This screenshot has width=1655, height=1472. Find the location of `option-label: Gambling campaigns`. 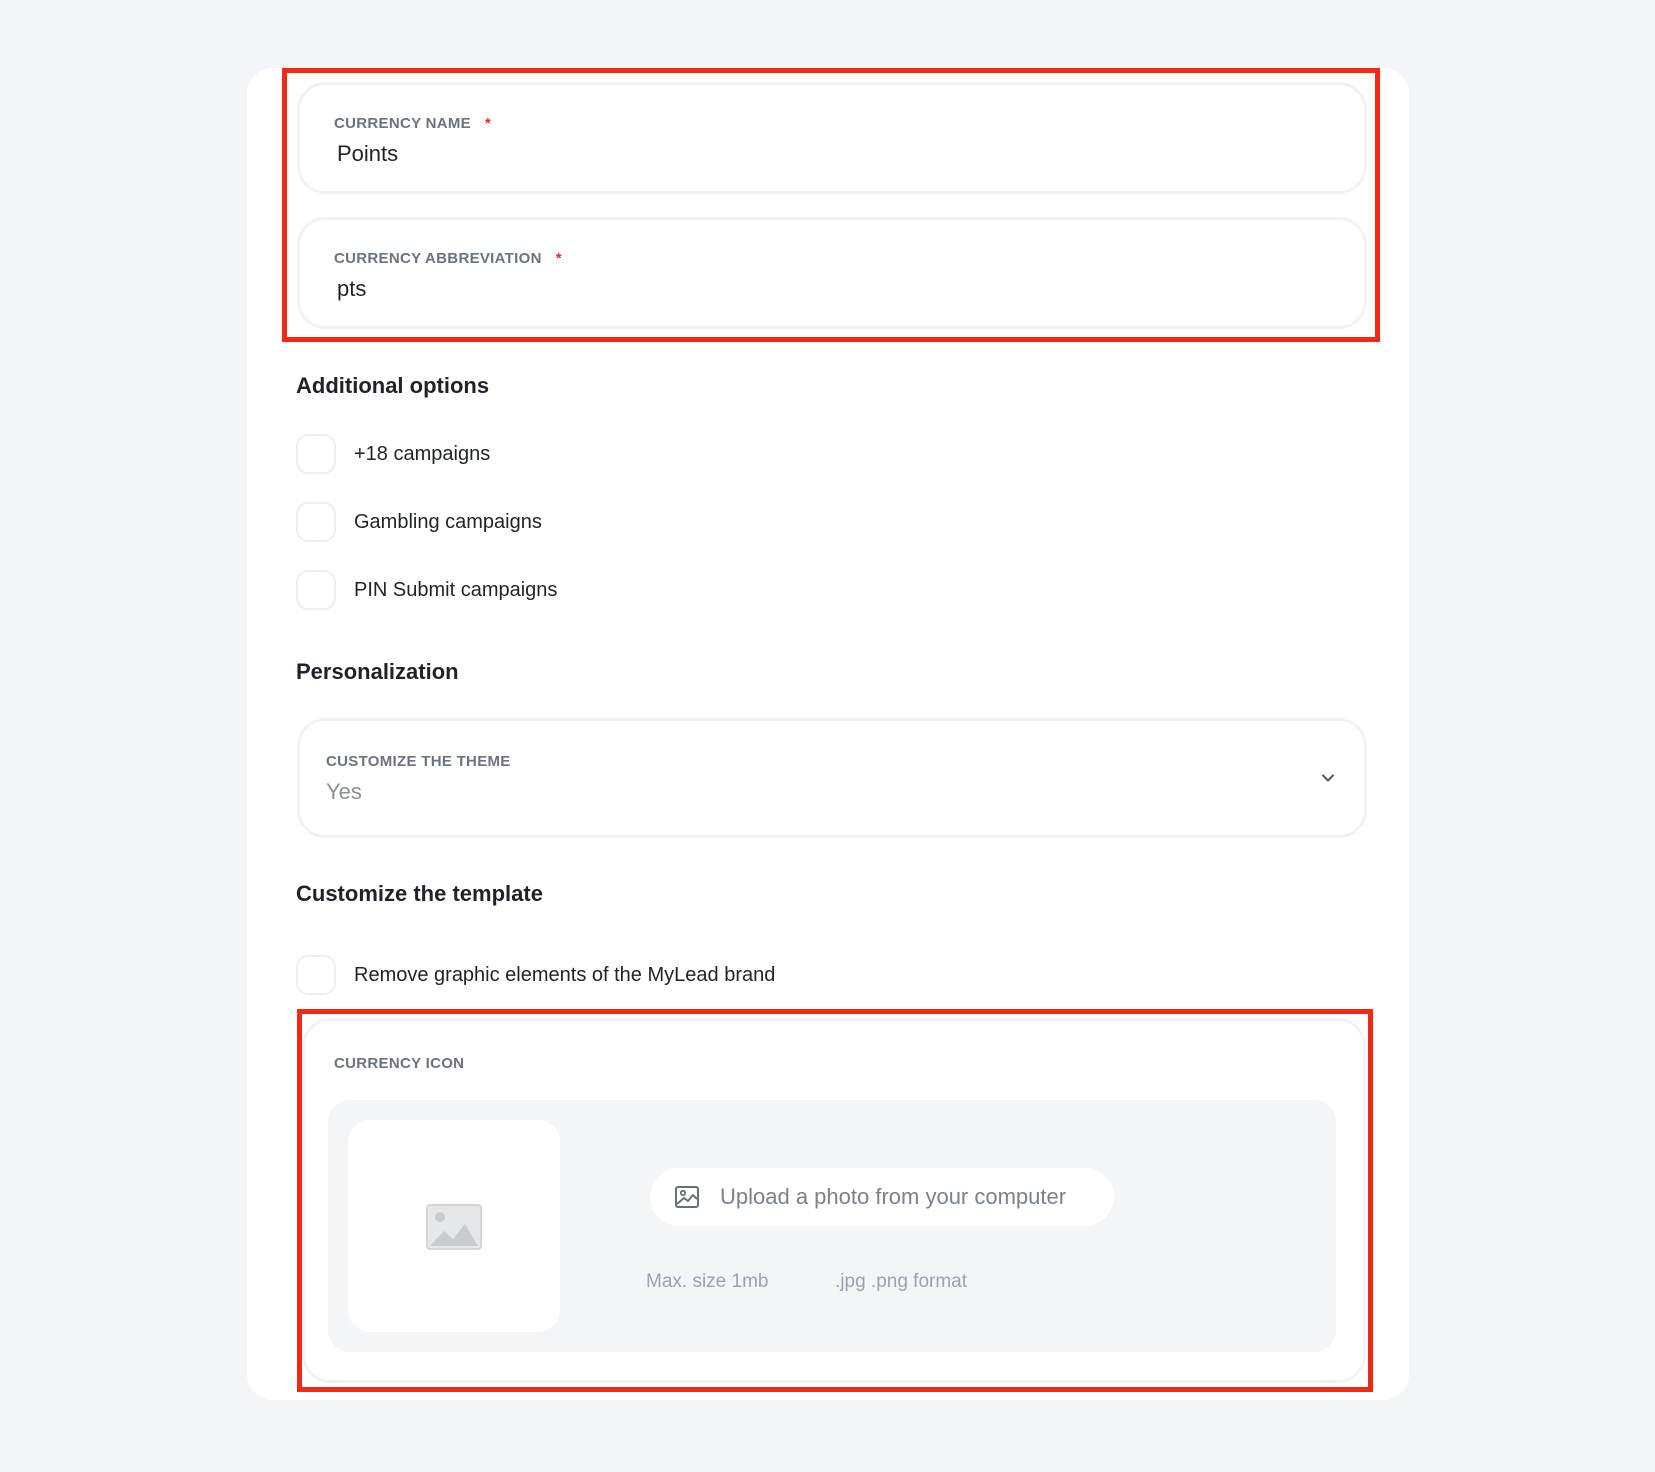

option-label: Gambling campaigns is located at coordinates (448, 521).